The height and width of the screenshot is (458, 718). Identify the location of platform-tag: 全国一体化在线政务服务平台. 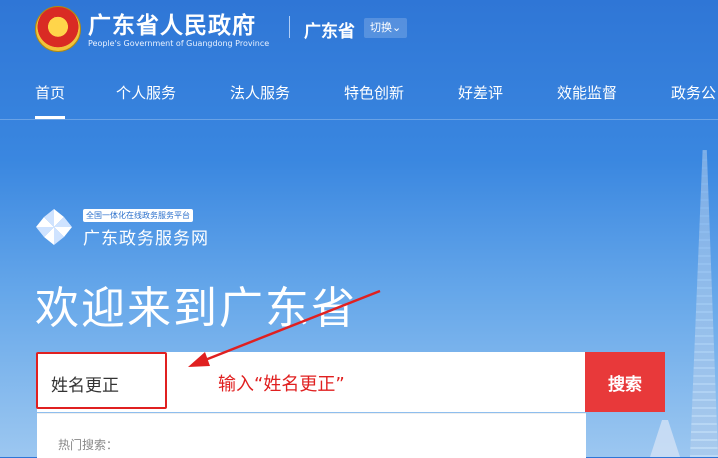
(138, 215).